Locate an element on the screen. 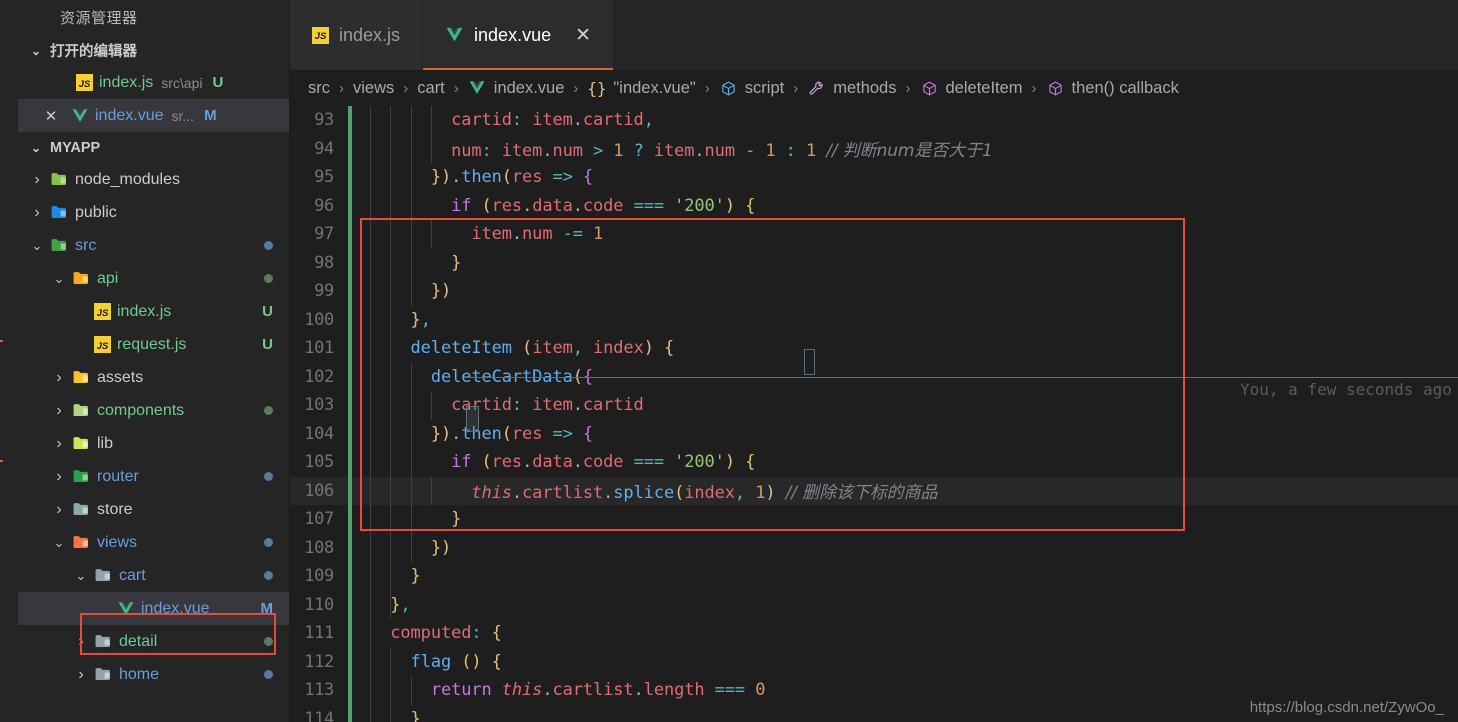 The height and width of the screenshot is (722, 1458). breadcrumb-label: script is located at coordinates (764, 87).